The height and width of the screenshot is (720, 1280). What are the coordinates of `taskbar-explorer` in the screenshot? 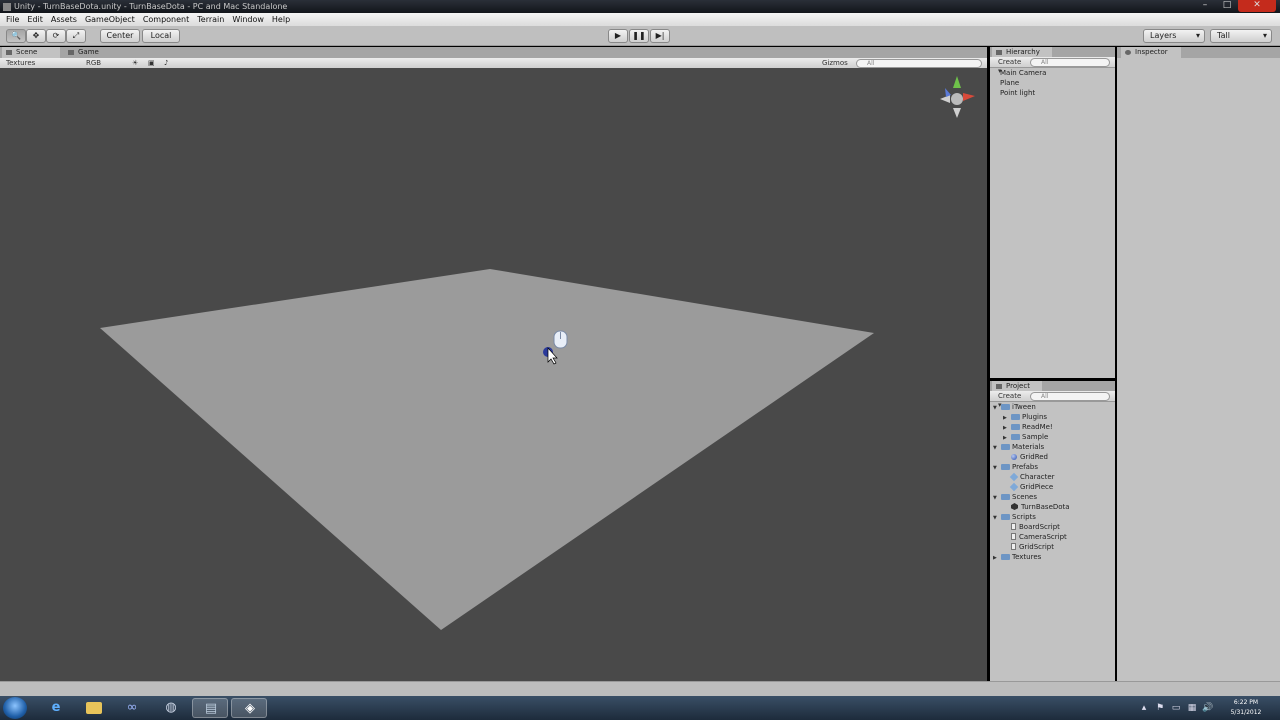 It's located at (94, 708).